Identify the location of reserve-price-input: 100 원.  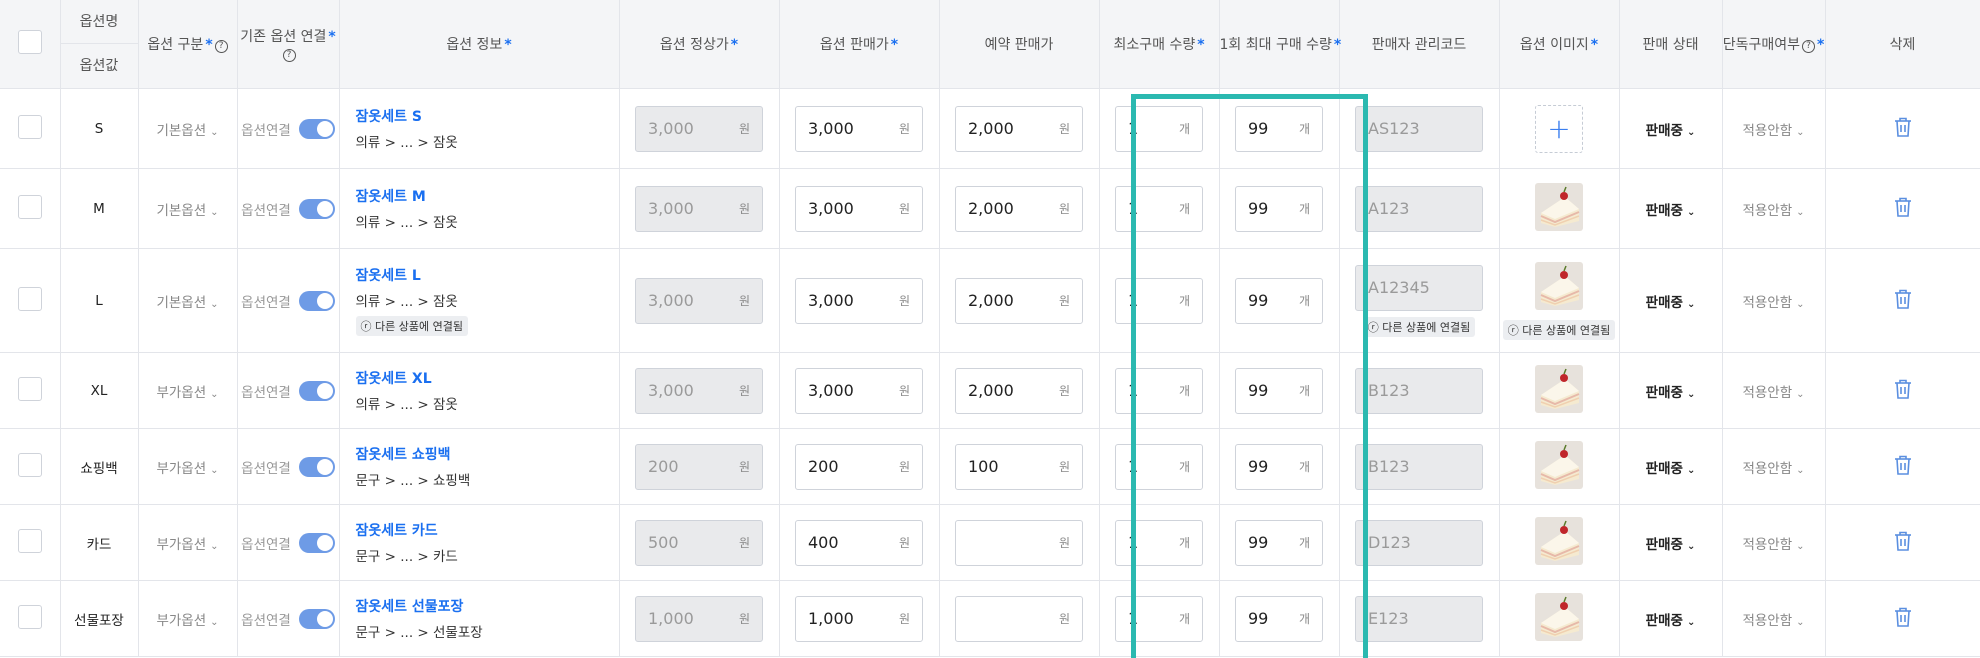
(1019, 466).